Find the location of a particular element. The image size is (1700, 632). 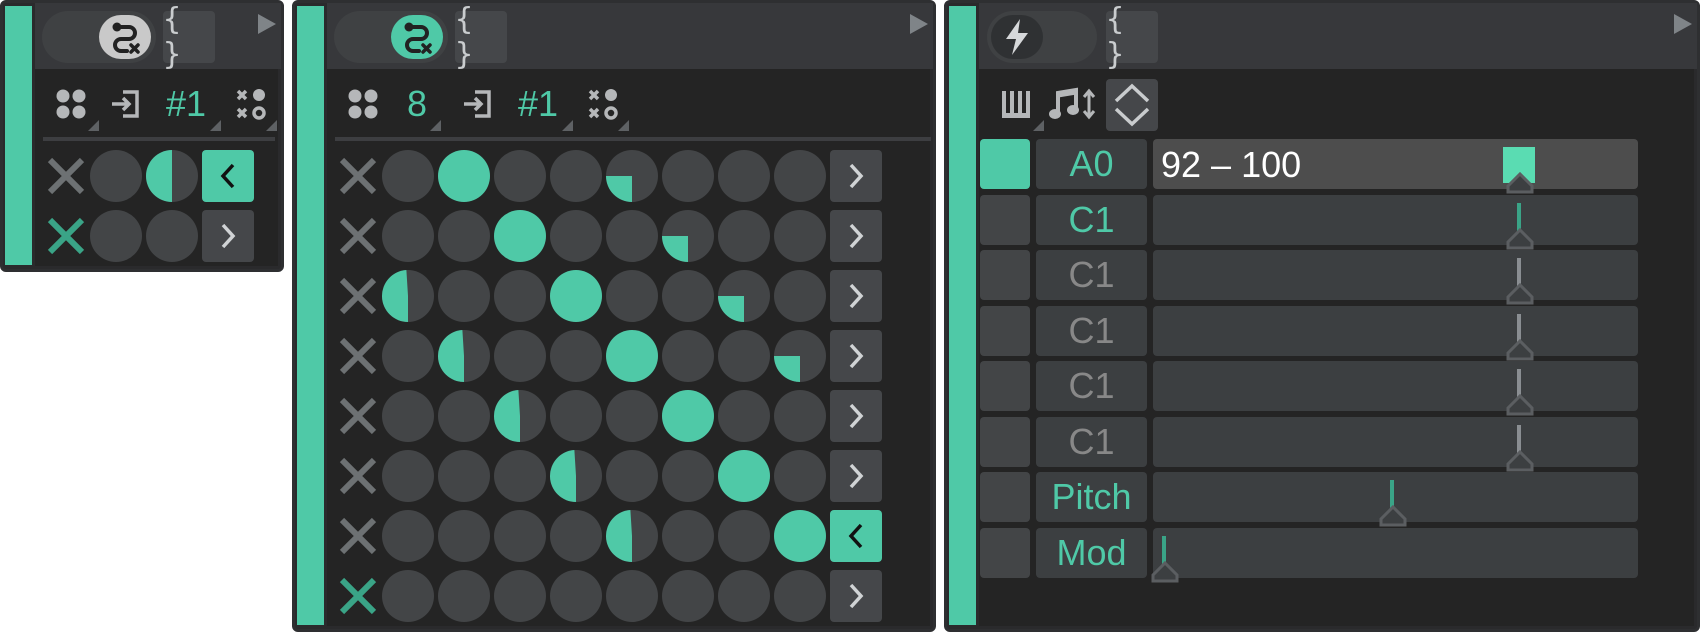

velocity-range-slider: 92 – 100 is located at coordinates (1395, 166).